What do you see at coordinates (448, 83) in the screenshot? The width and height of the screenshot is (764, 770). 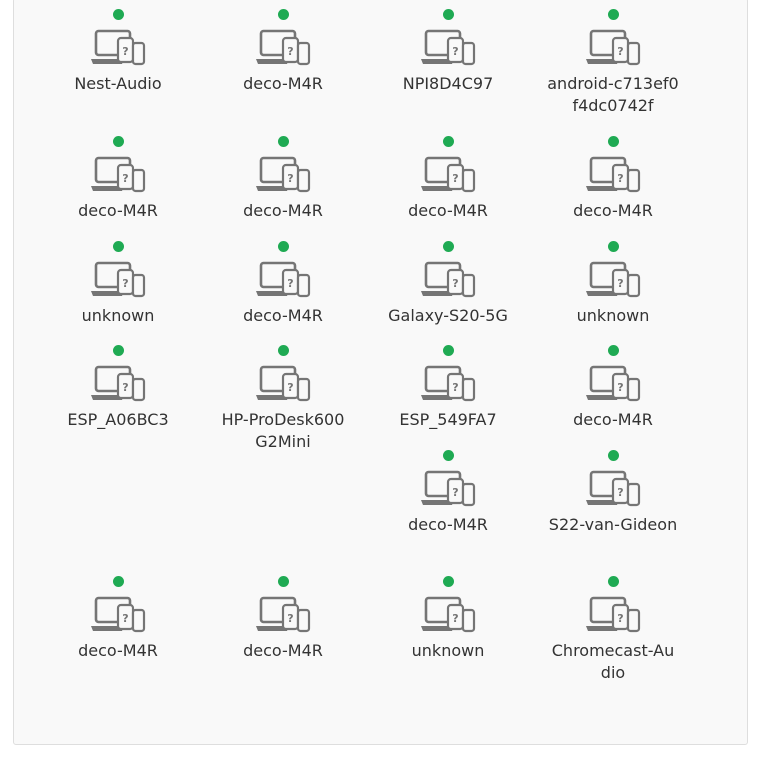 I see `device-name: NPI8D4C97` at bounding box center [448, 83].